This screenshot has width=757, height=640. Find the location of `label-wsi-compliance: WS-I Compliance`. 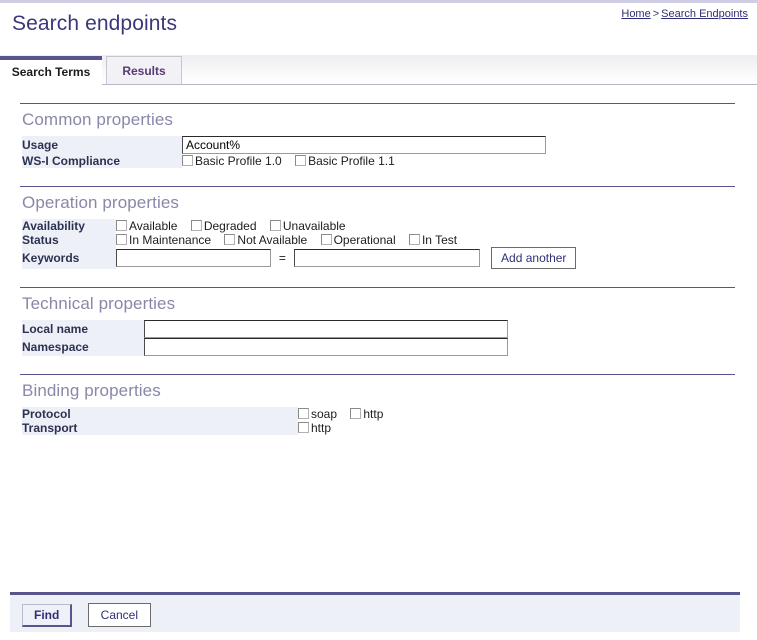

label-wsi-compliance: WS-I Compliance is located at coordinates (102, 161).